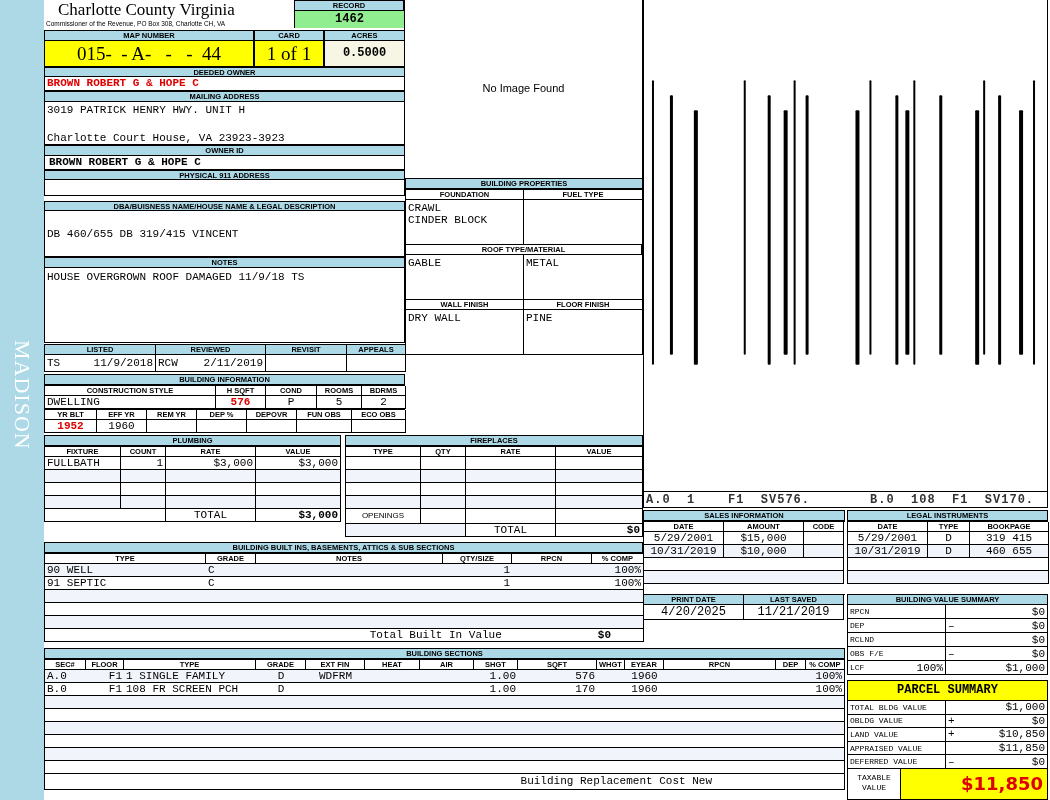  Describe the element at coordinates (543, 263) in the screenshot. I see `roof-material: METAL` at that location.